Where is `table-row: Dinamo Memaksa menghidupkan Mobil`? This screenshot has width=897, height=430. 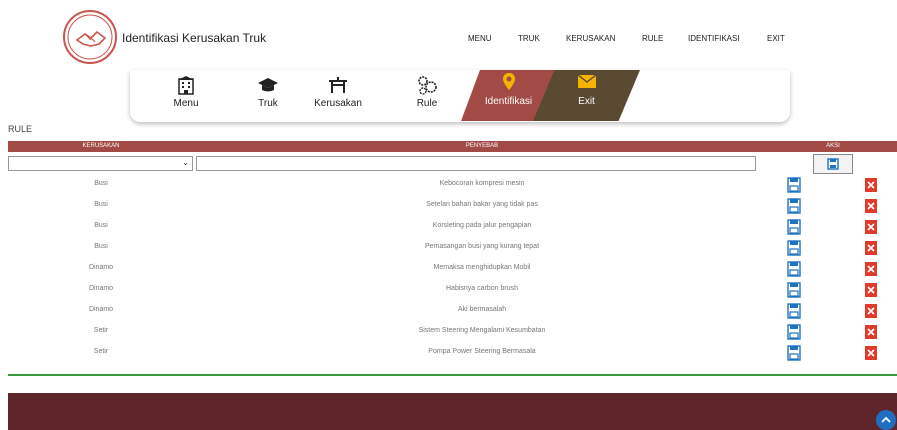 table-row: Dinamo Memaksa menghidupkan Mobil is located at coordinates (452, 269).